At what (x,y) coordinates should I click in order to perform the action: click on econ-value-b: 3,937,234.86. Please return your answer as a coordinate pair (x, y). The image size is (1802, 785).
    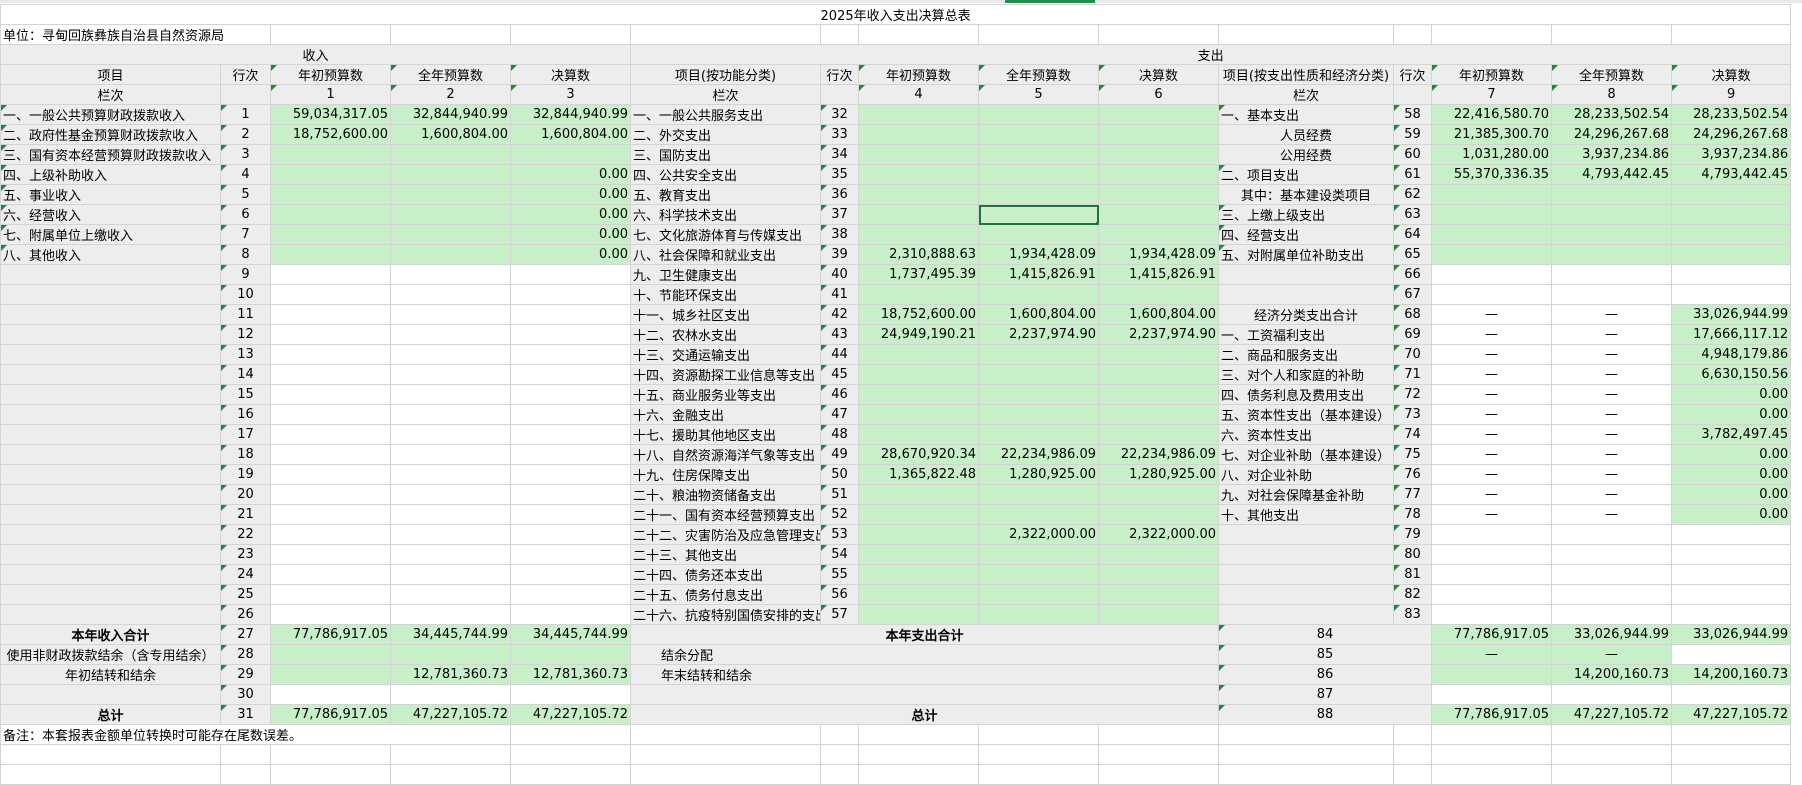
    Looking at the image, I should click on (1611, 154).